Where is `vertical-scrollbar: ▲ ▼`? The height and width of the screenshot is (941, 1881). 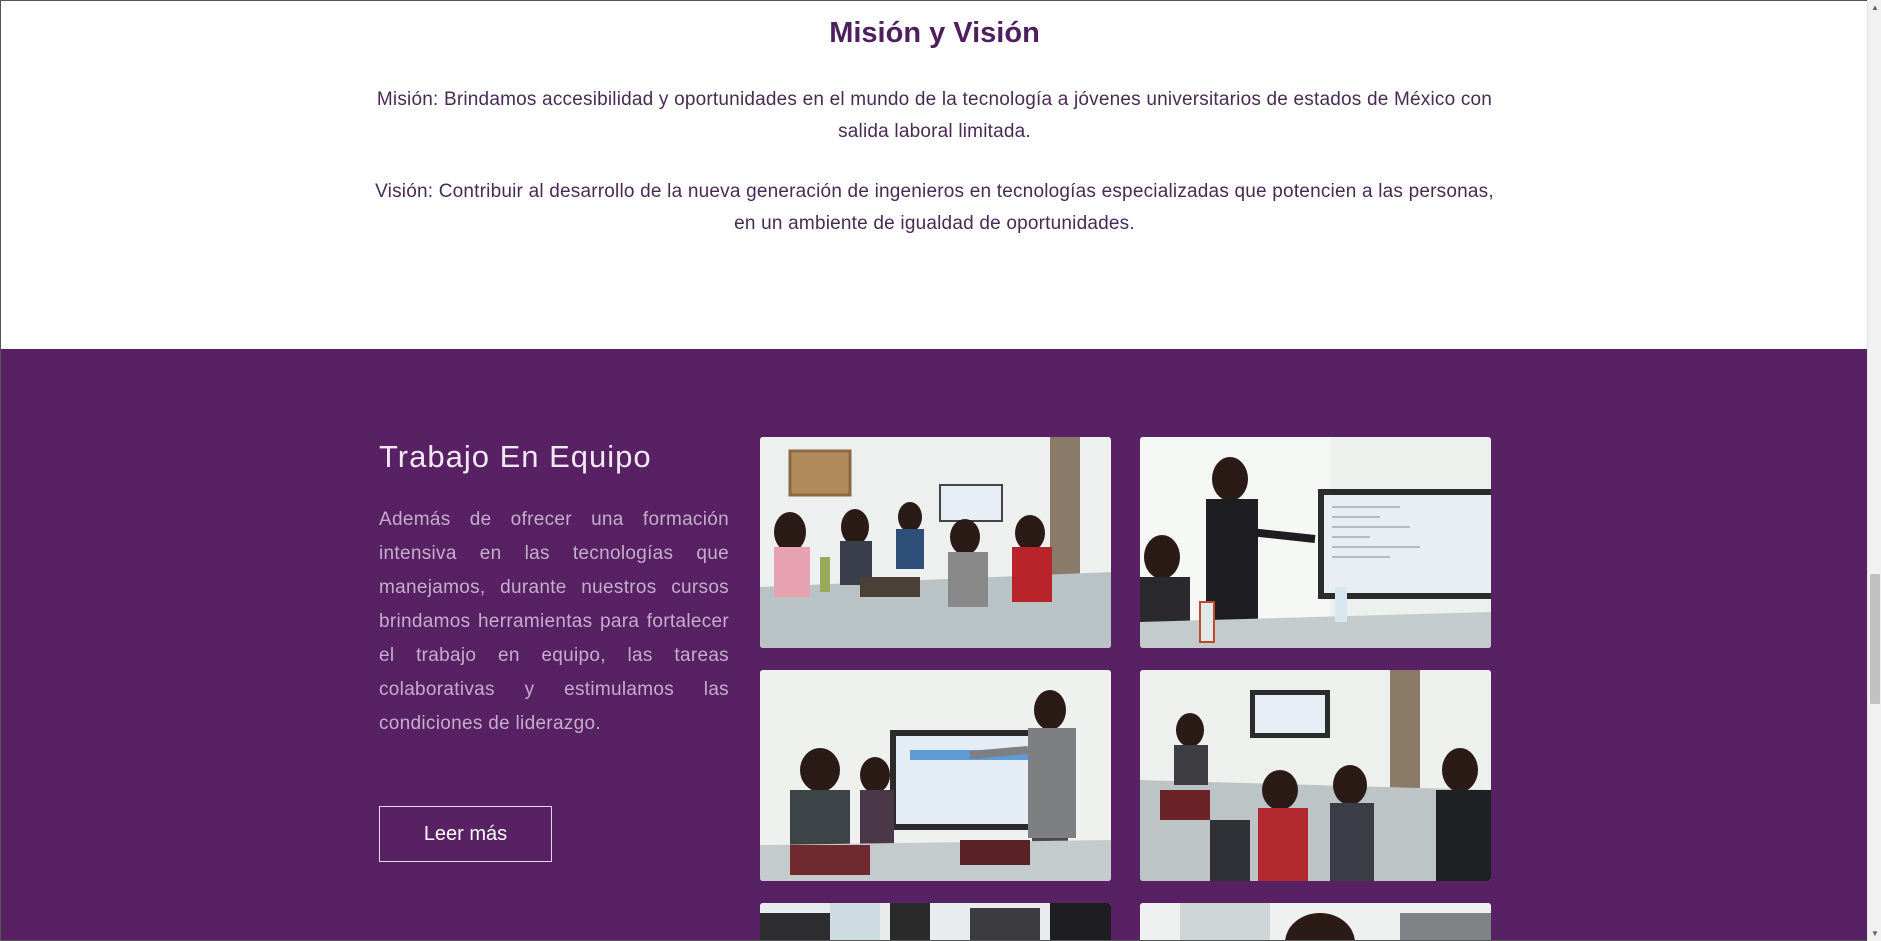
vertical-scrollbar: ▲ ▼ is located at coordinates (1874, 470).